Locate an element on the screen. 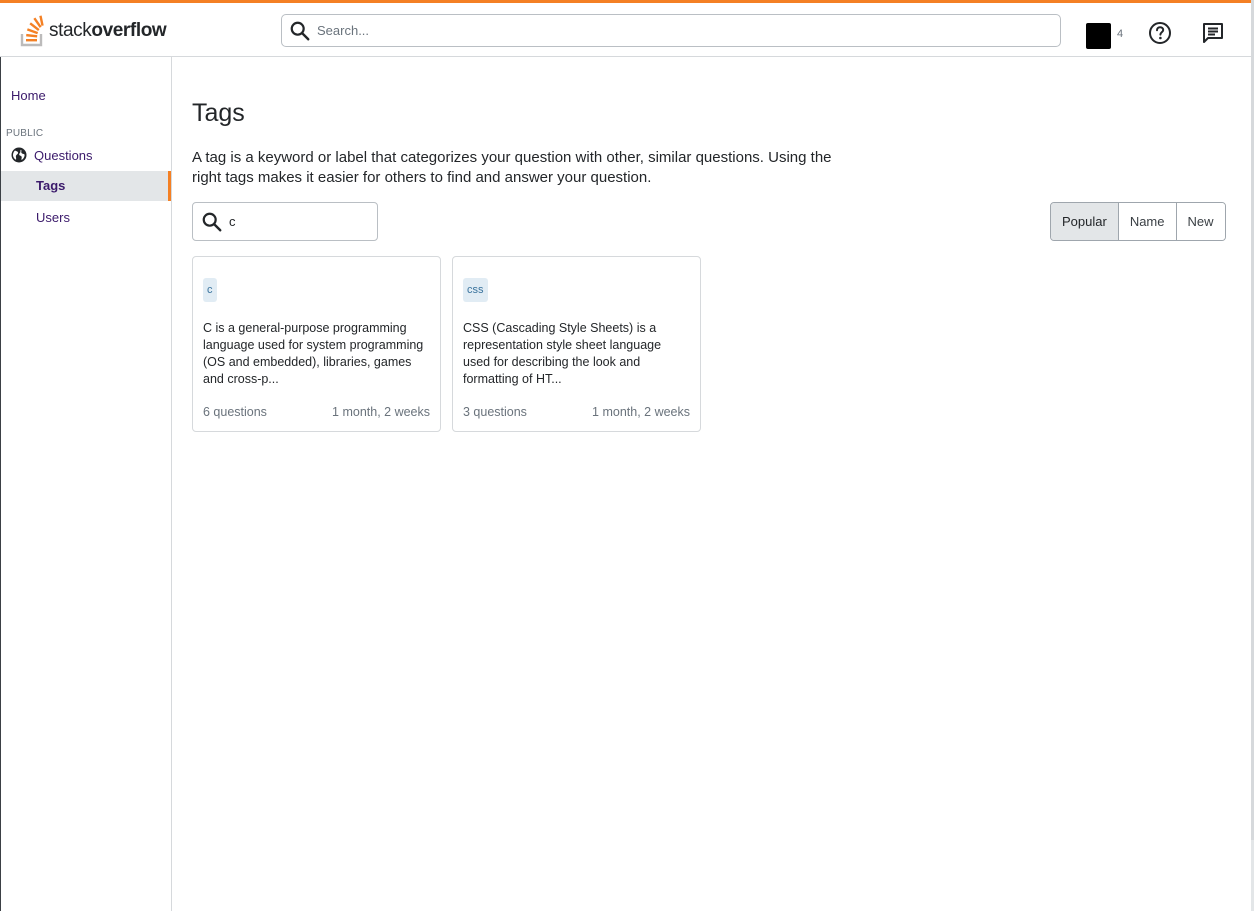  sidebar-item-label: Questions is located at coordinates (63, 155).